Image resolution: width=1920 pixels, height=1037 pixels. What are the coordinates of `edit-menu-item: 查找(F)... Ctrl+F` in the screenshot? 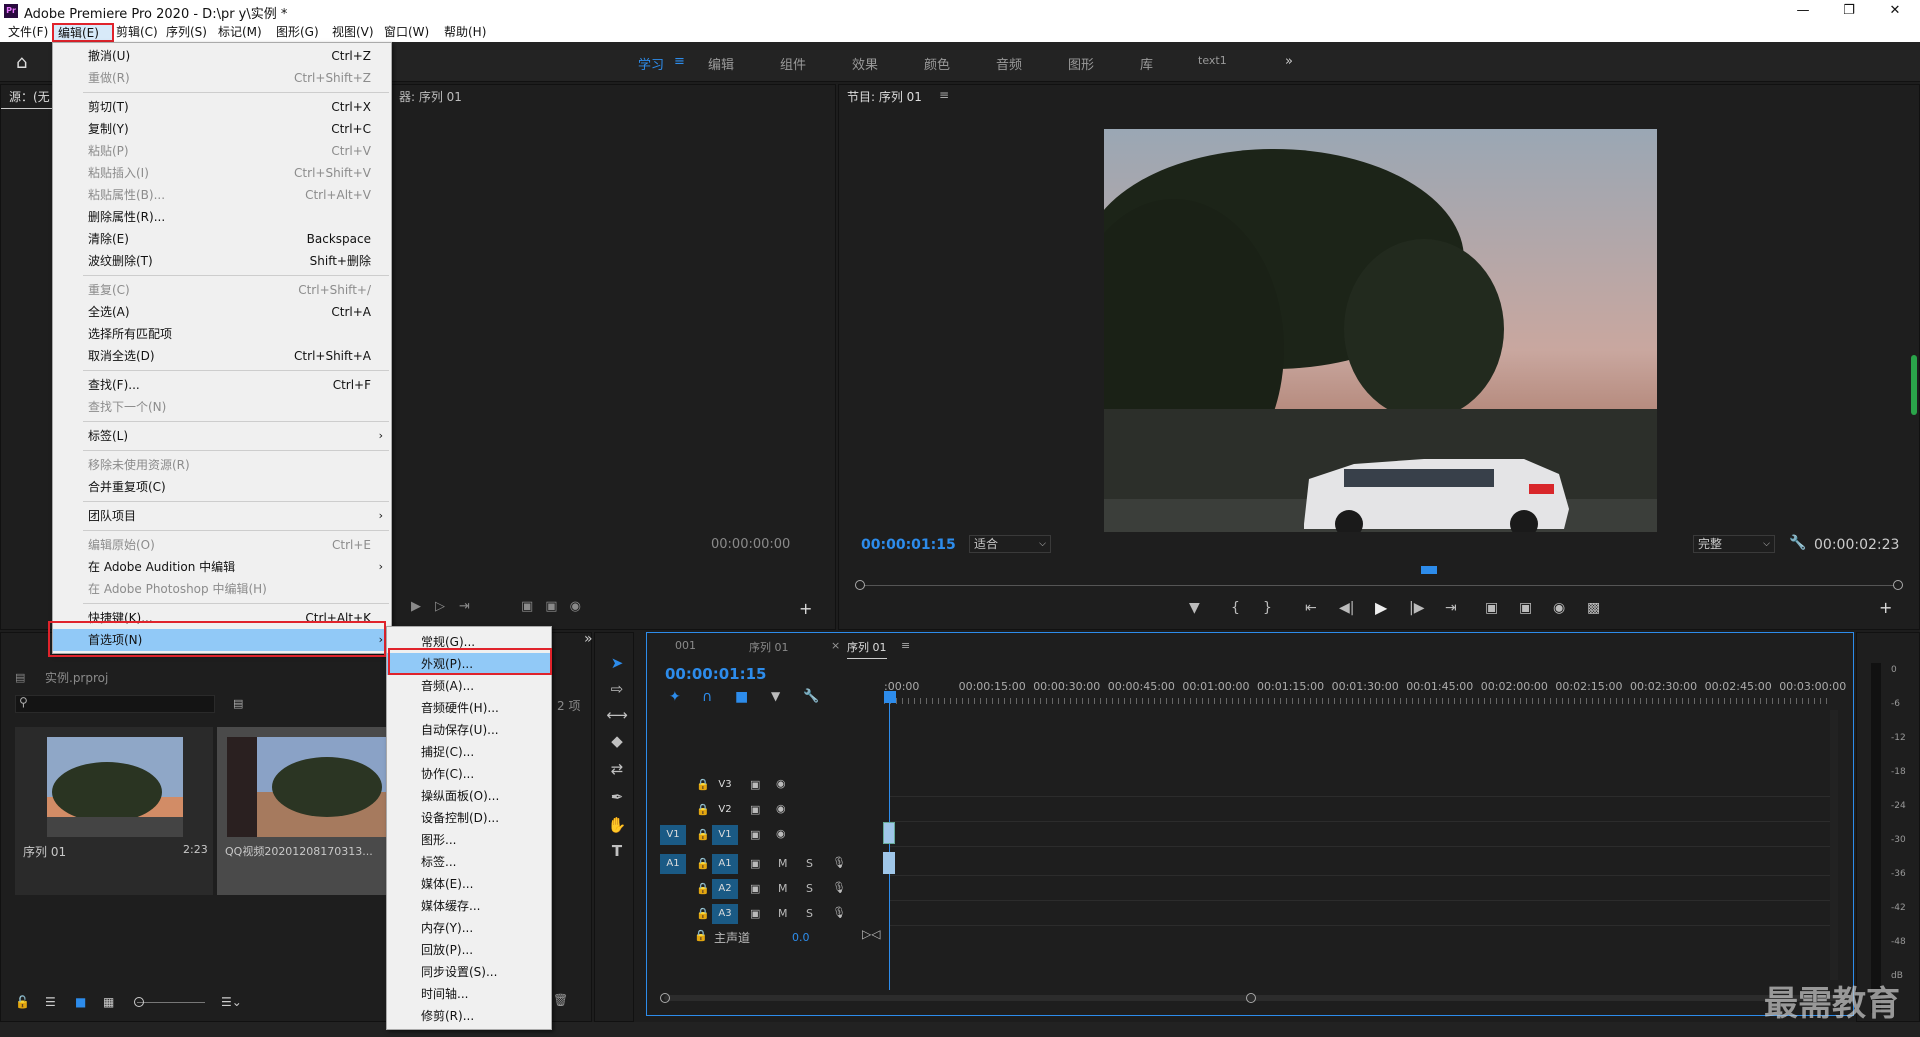 It's located at (222, 385).